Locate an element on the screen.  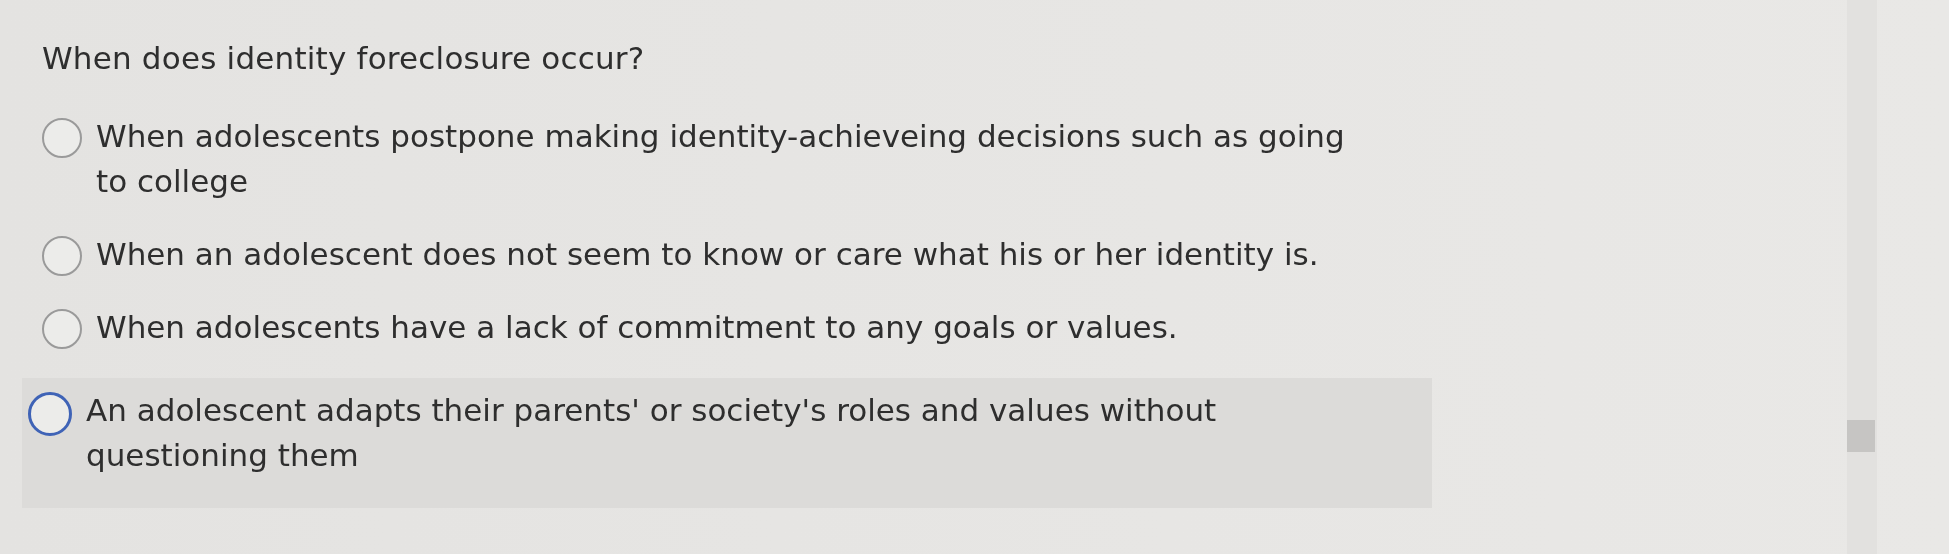
option-label: When adolescents postpone making identity-achieveing decisions such as going to college is located at coordinates (721, 159).